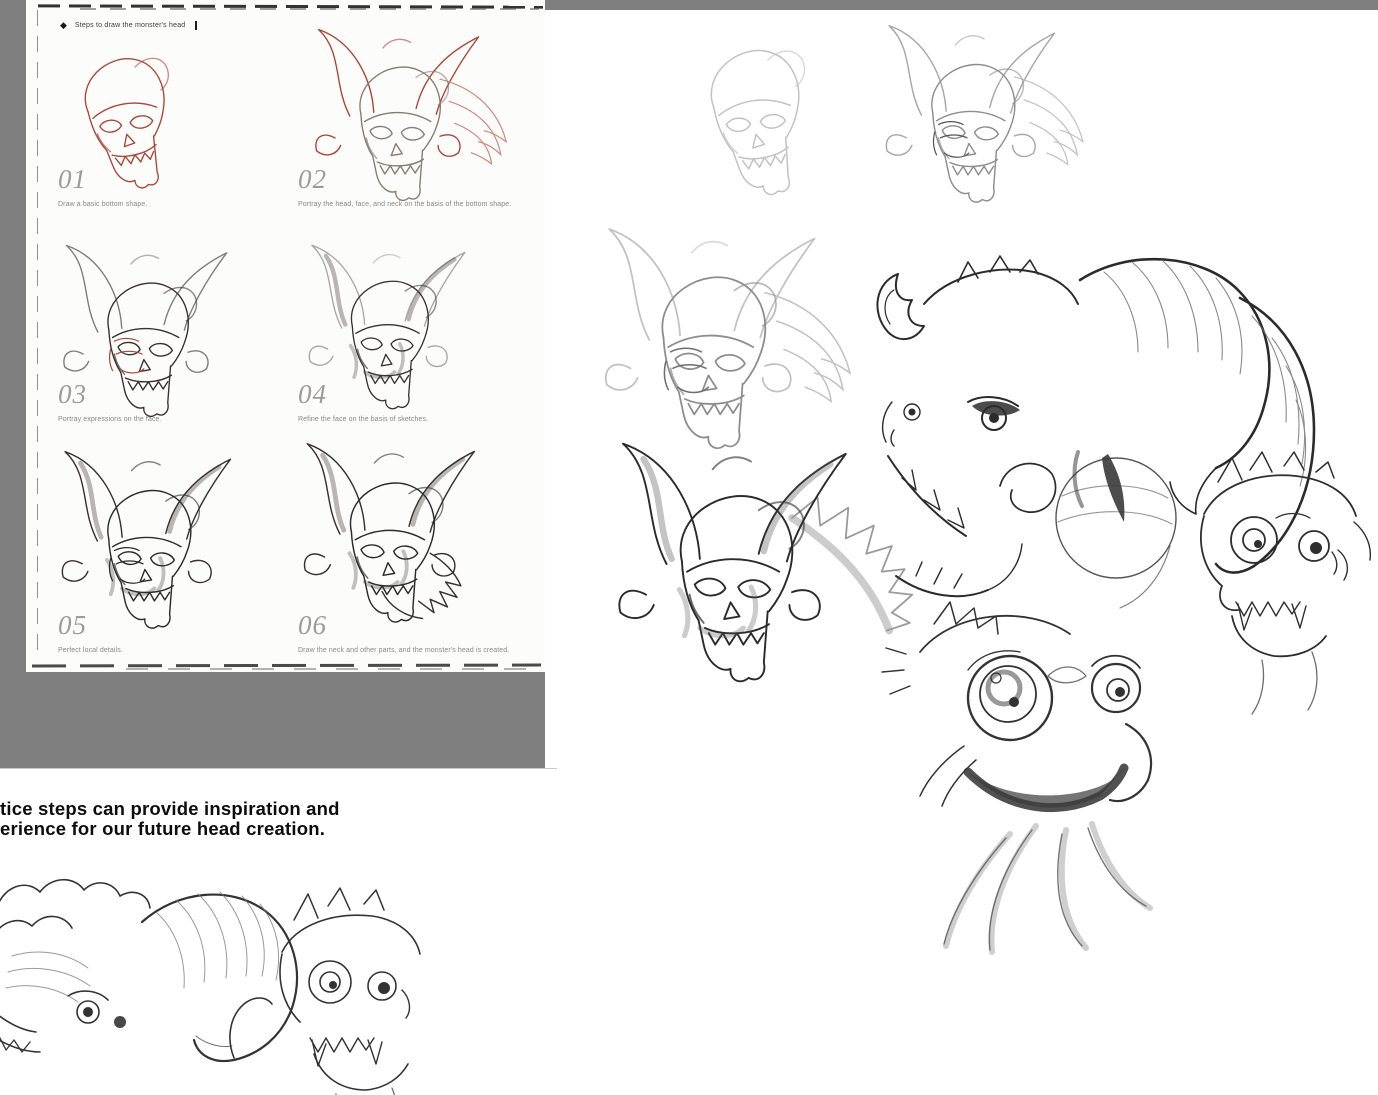 The height and width of the screenshot is (1095, 1378). What do you see at coordinates (1017, 778) in the screenshot?
I see `canvas-sketch-fish-eye-creature` at bounding box center [1017, 778].